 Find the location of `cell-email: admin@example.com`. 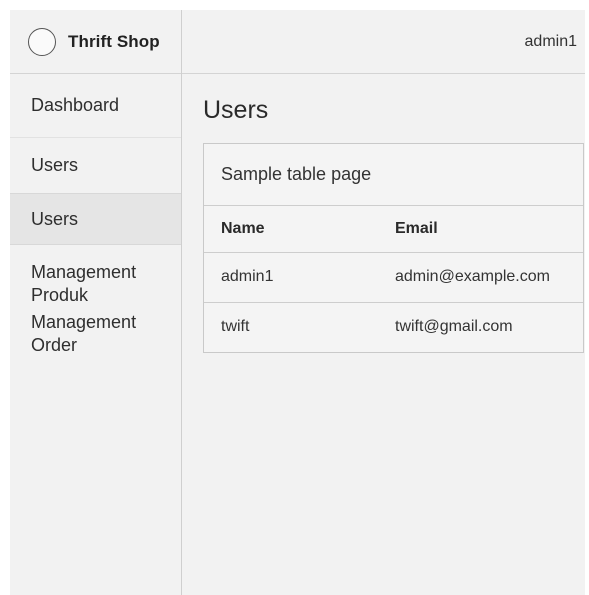

cell-email: admin@example.com is located at coordinates (472, 276).